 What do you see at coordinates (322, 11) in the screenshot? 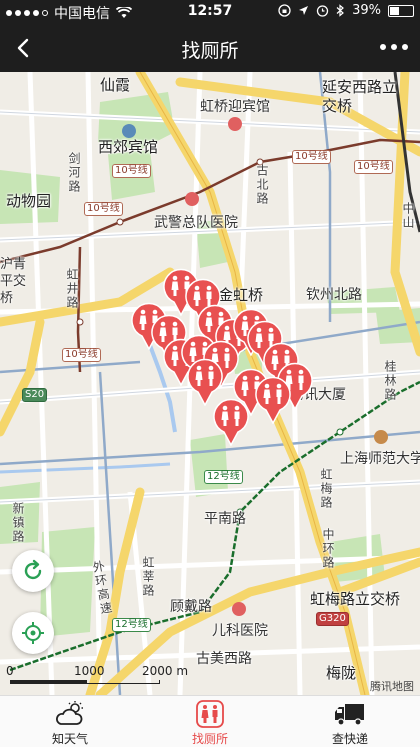
I see `alarm-icon` at bounding box center [322, 11].